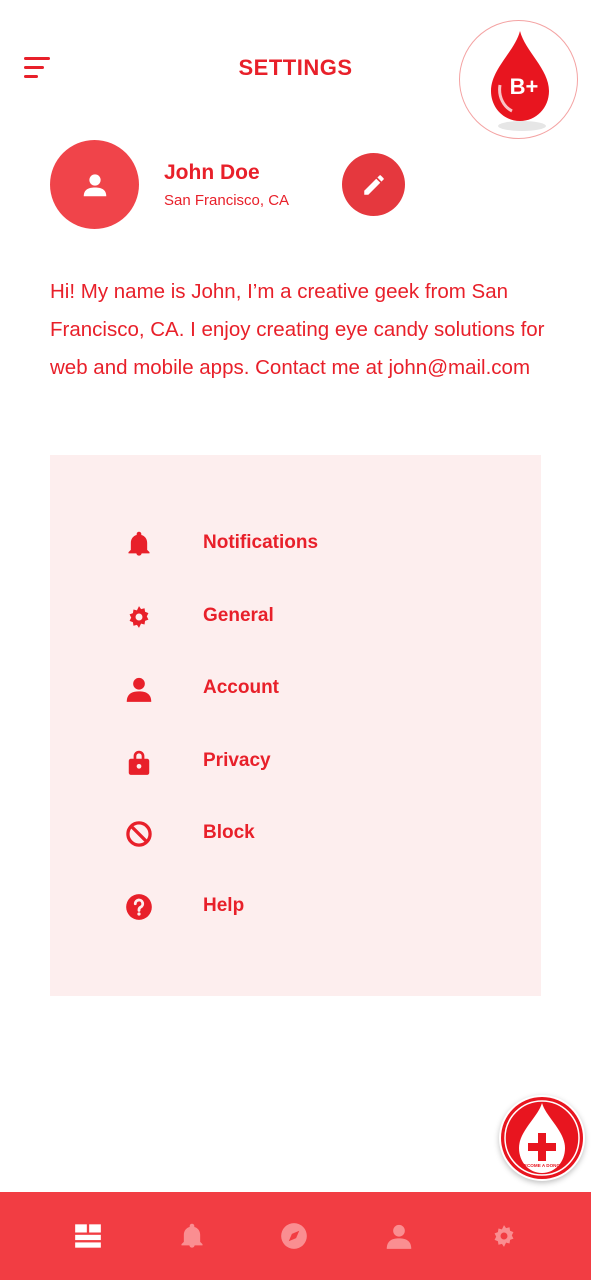  I want to click on nav-notifications, so click(192, 1236).